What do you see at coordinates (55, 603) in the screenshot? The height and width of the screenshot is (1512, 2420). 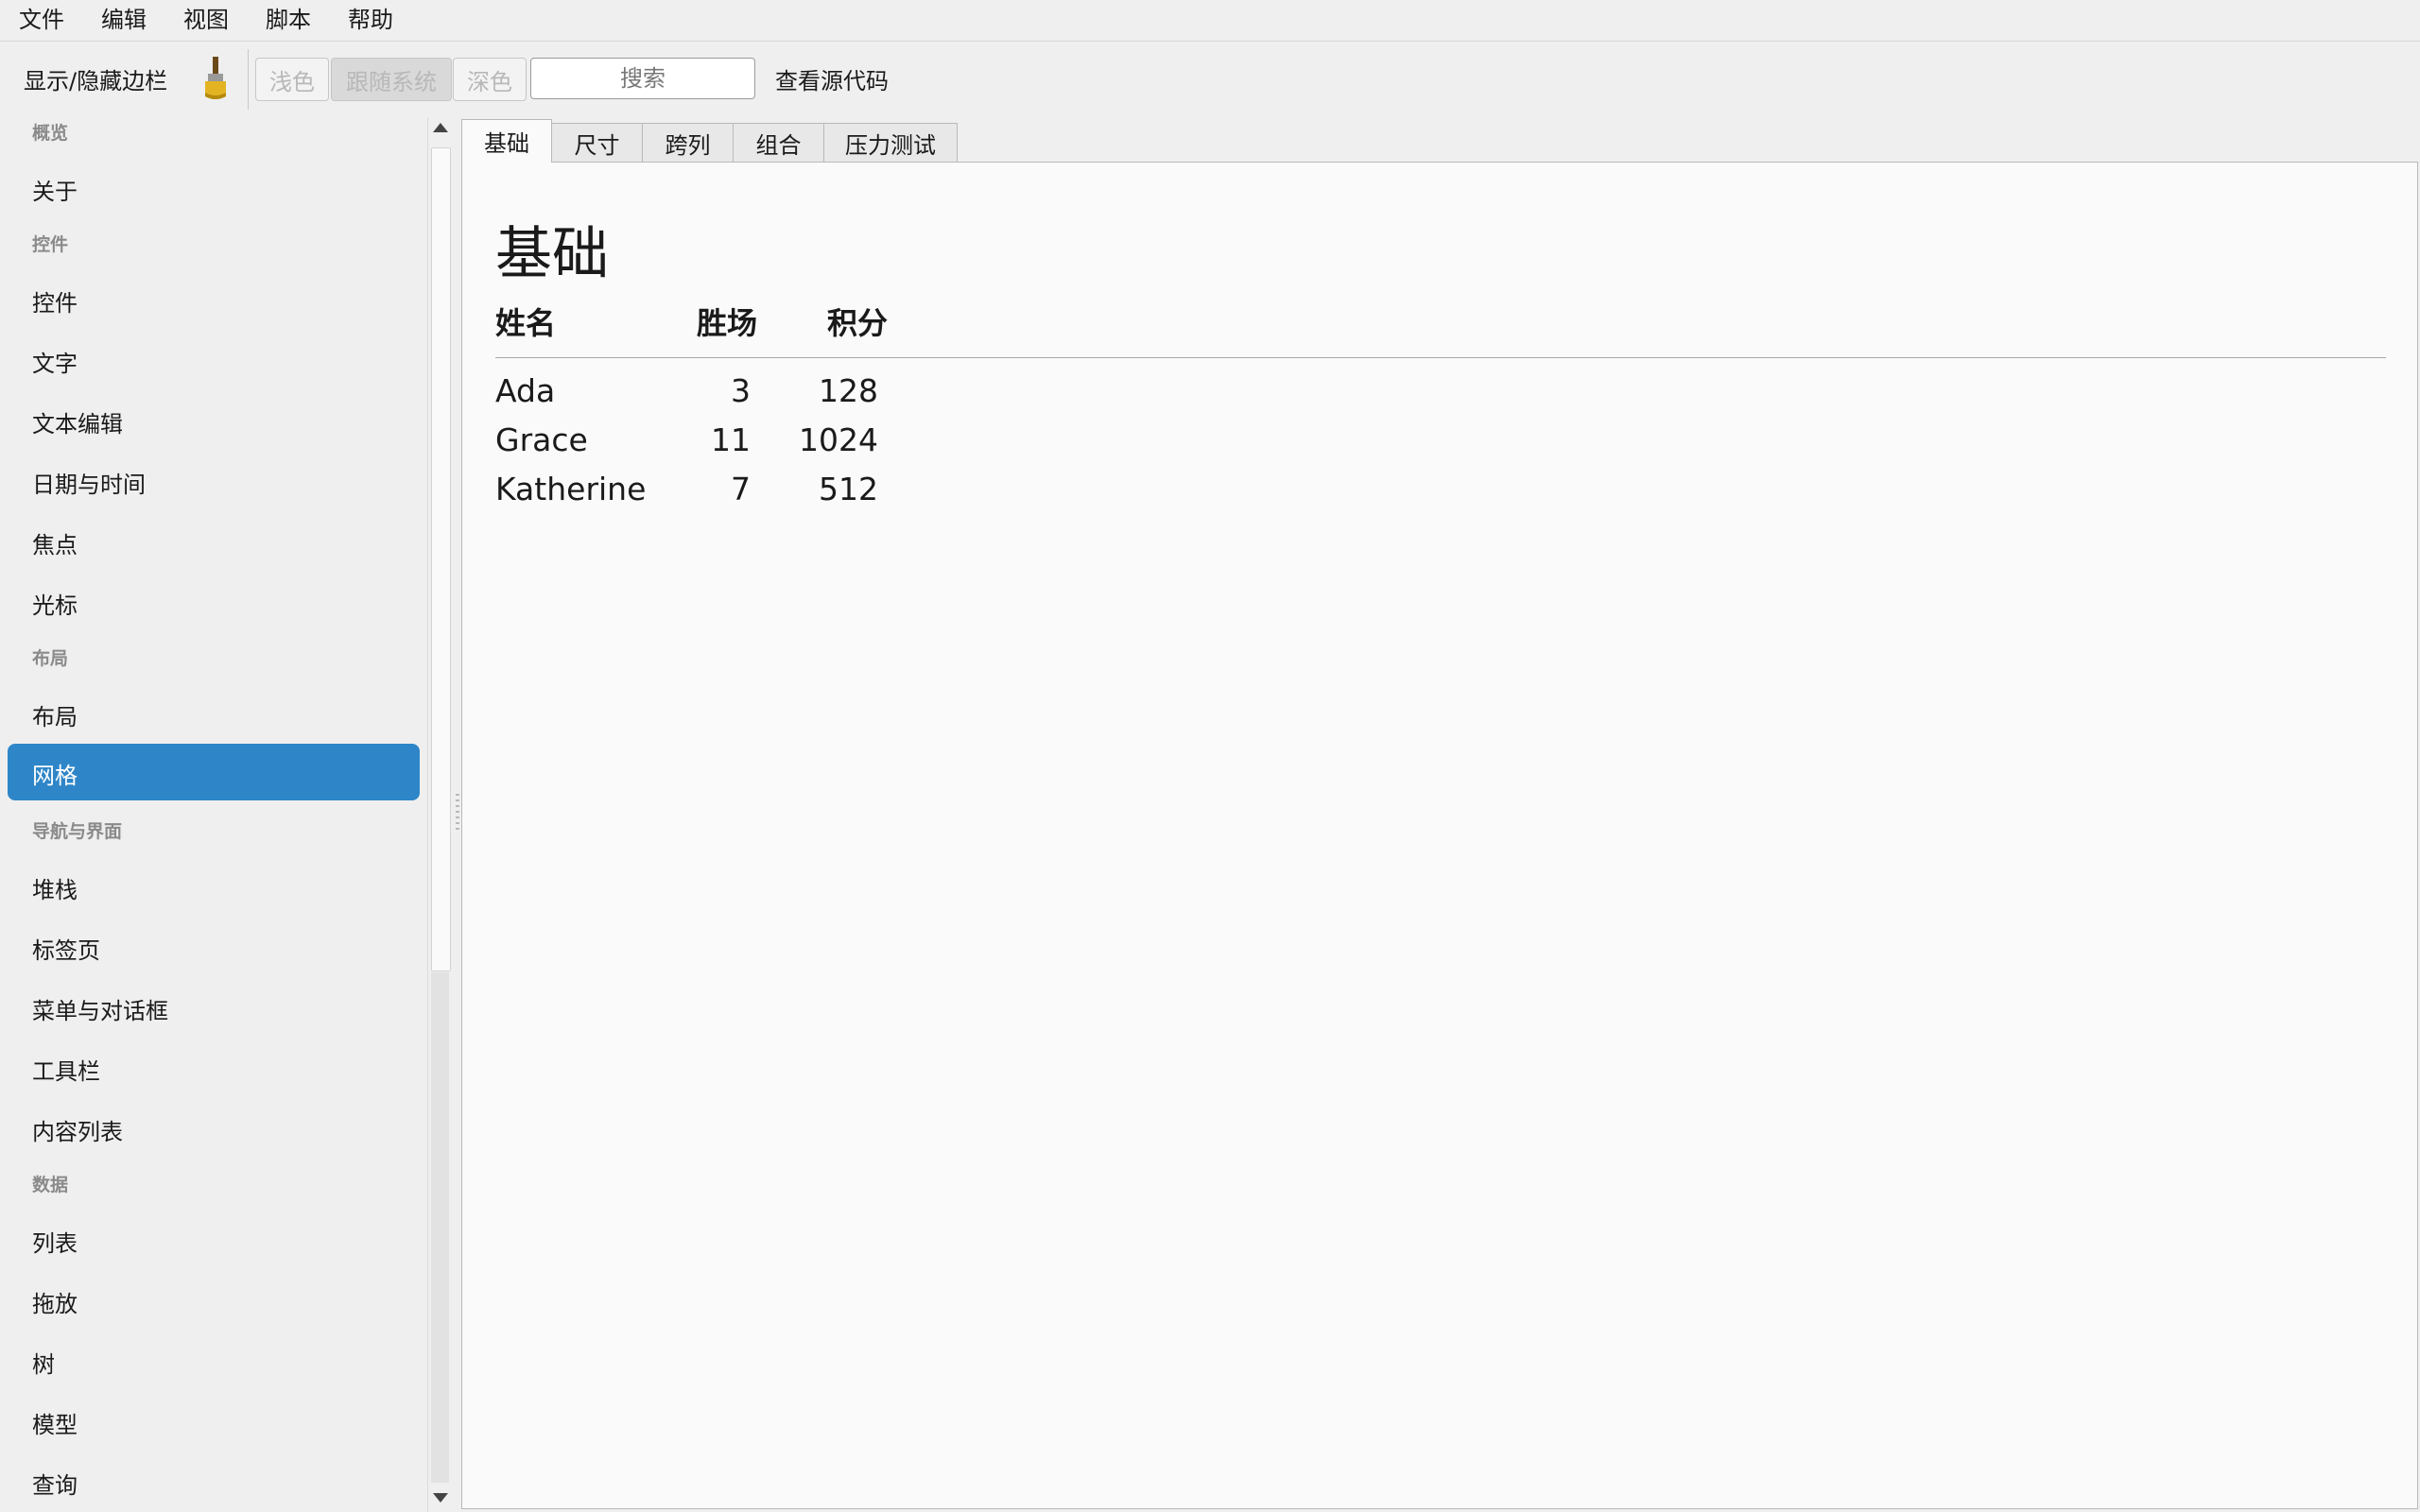 I see `sidebar-item-cursor: 光标` at bounding box center [55, 603].